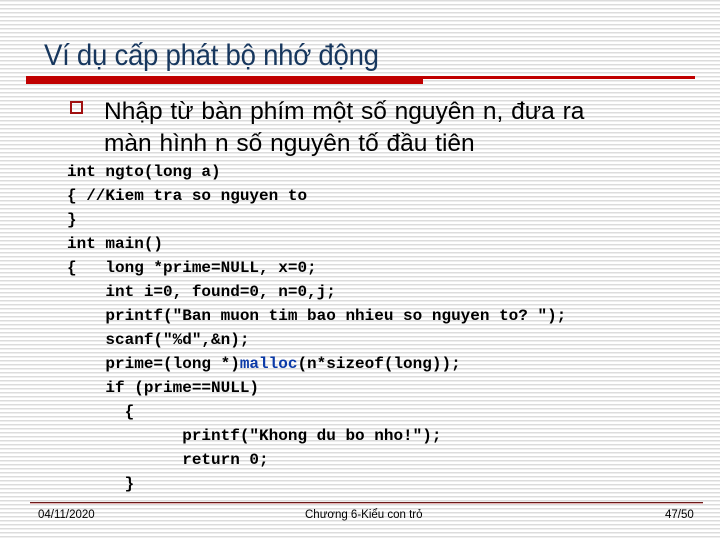 This screenshot has height=540, width=720. Describe the element at coordinates (211, 55) in the screenshot. I see `slide-title: Ví dụ cấp phát bộ nhớ động` at that location.